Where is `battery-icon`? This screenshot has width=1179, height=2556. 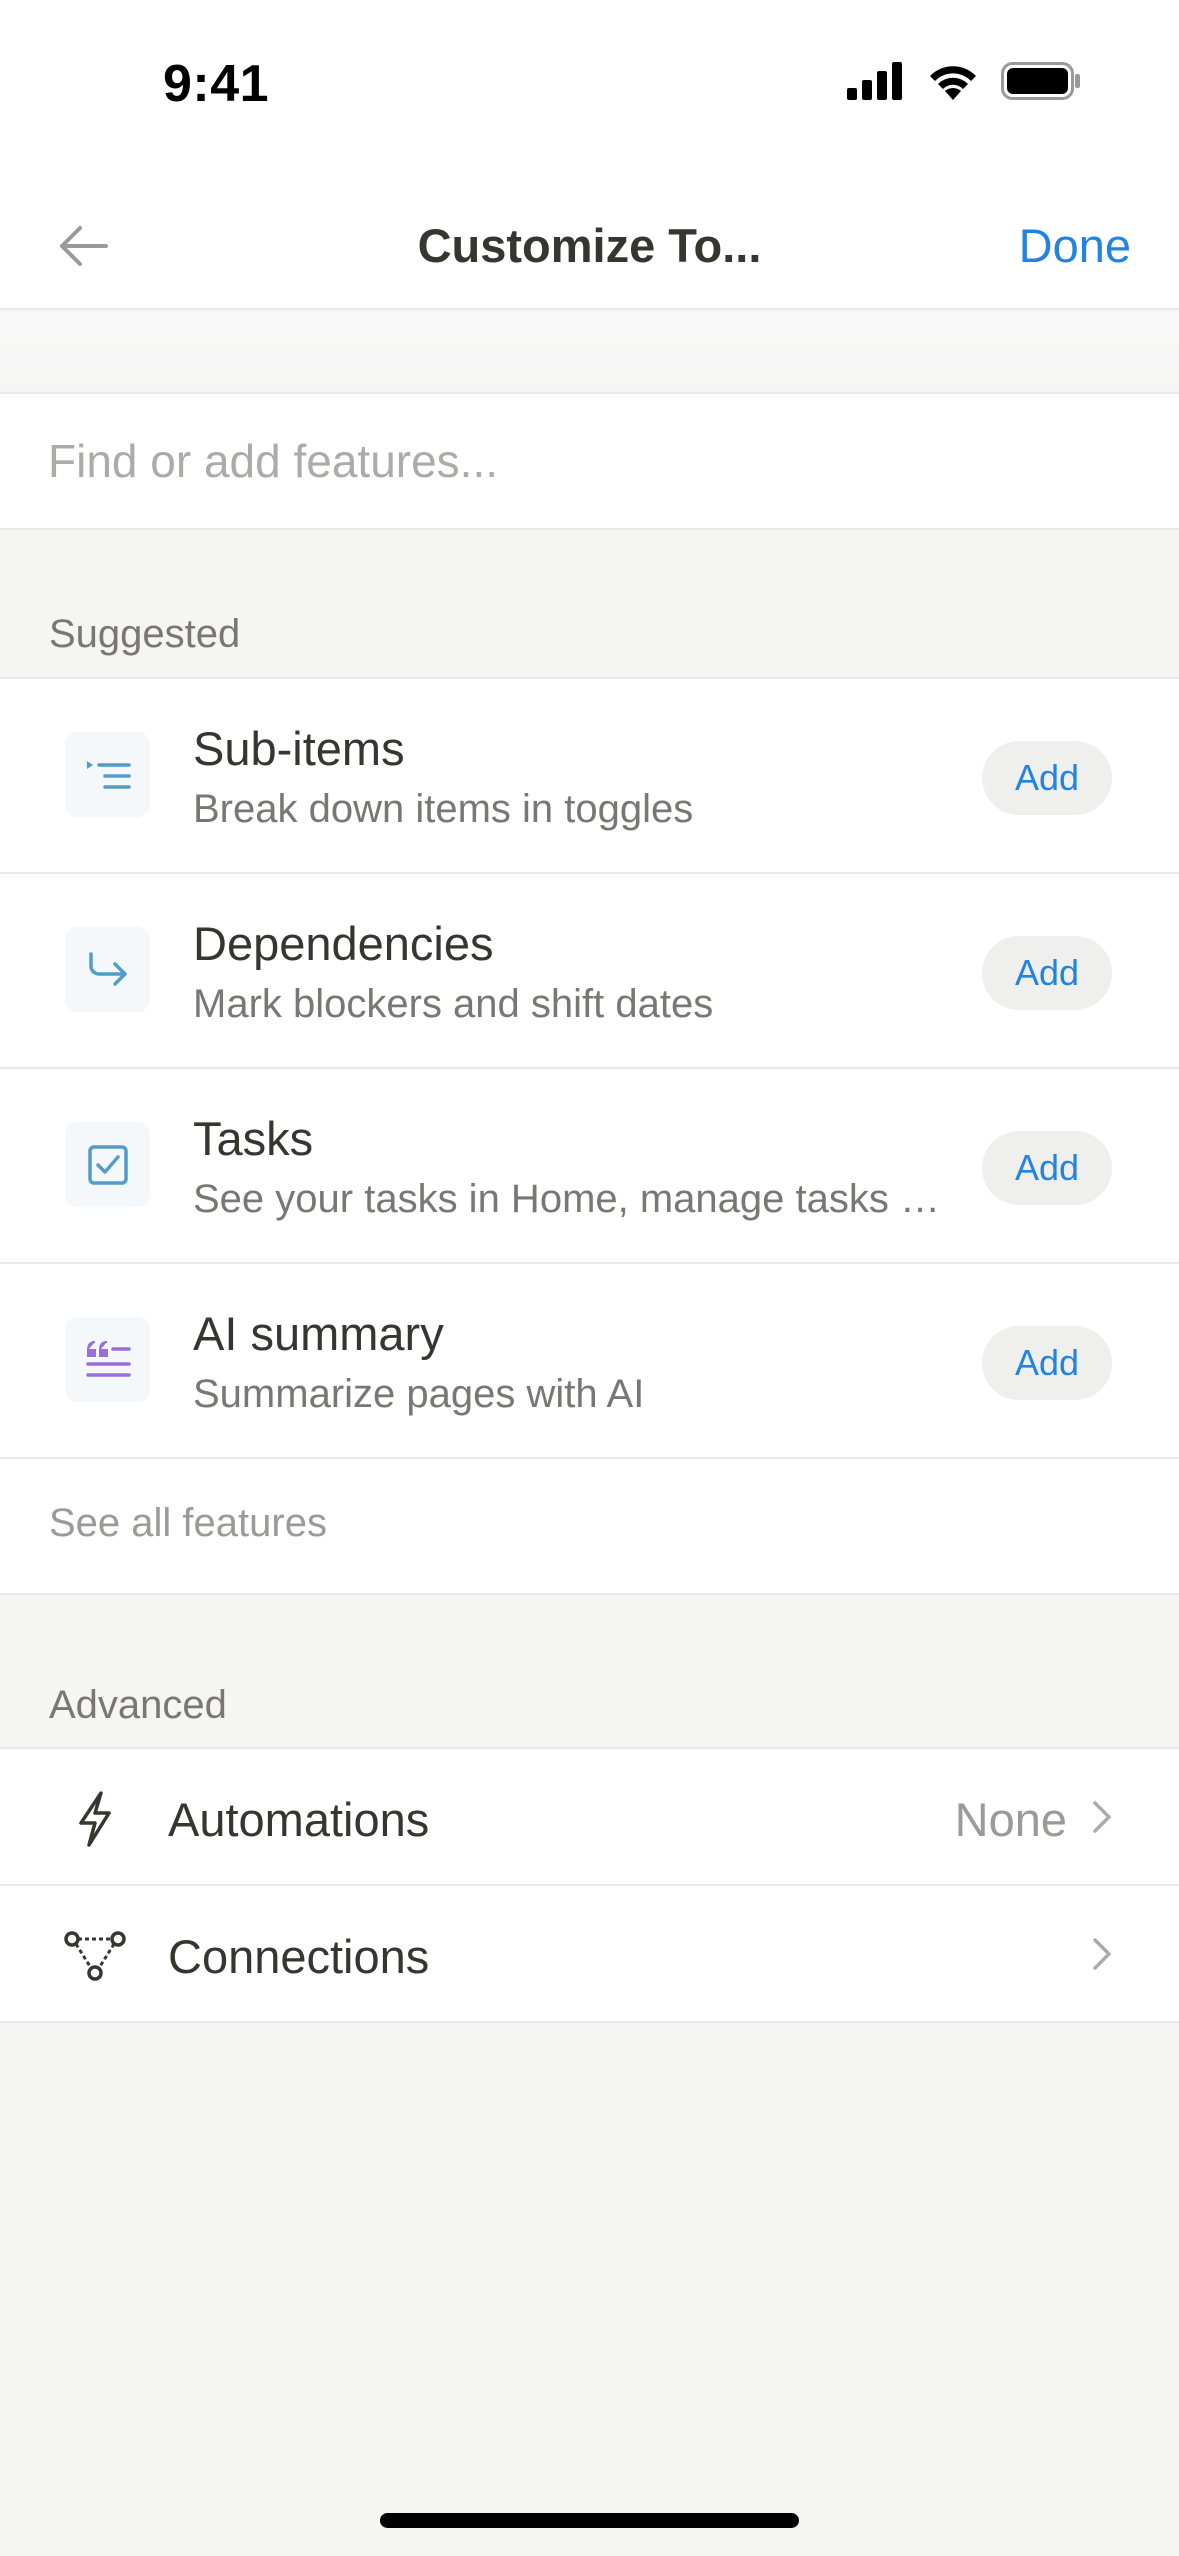
battery-icon is located at coordinates (1041, 83).